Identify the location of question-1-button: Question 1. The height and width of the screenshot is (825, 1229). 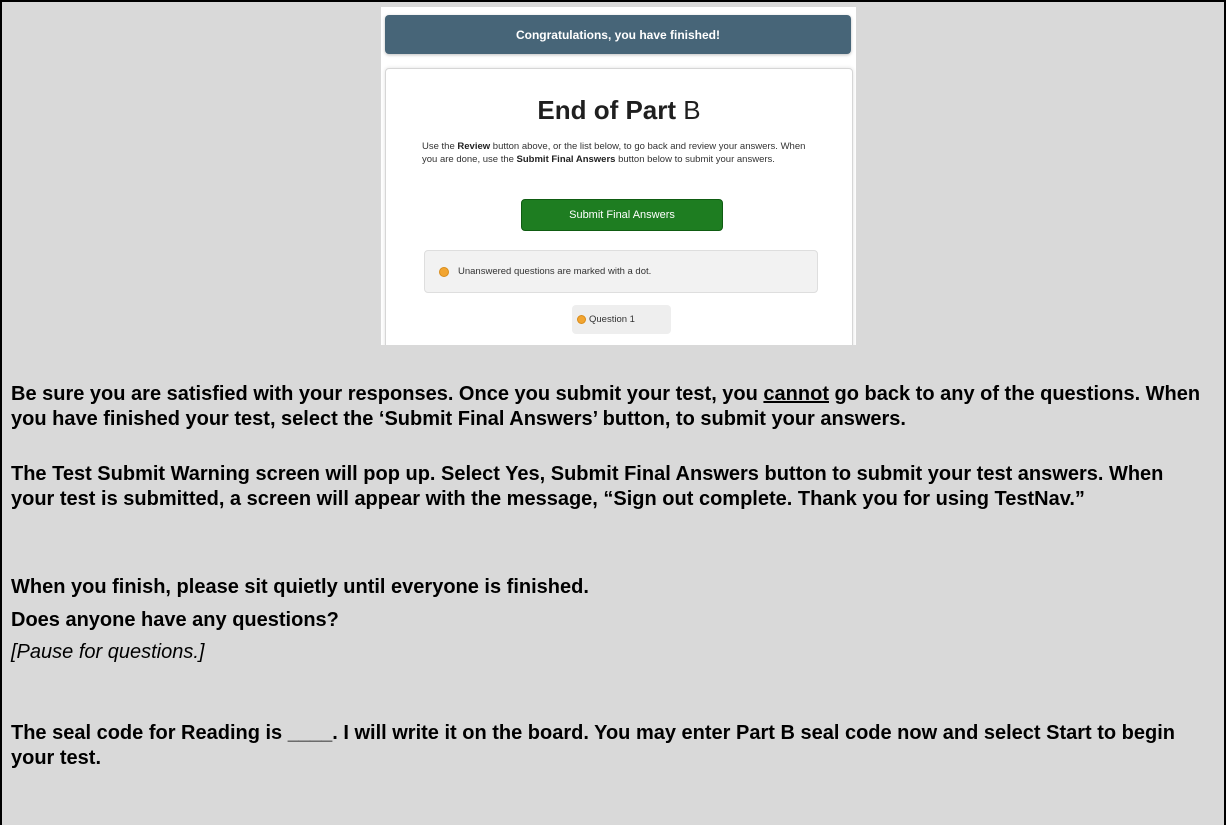
(621, 319).